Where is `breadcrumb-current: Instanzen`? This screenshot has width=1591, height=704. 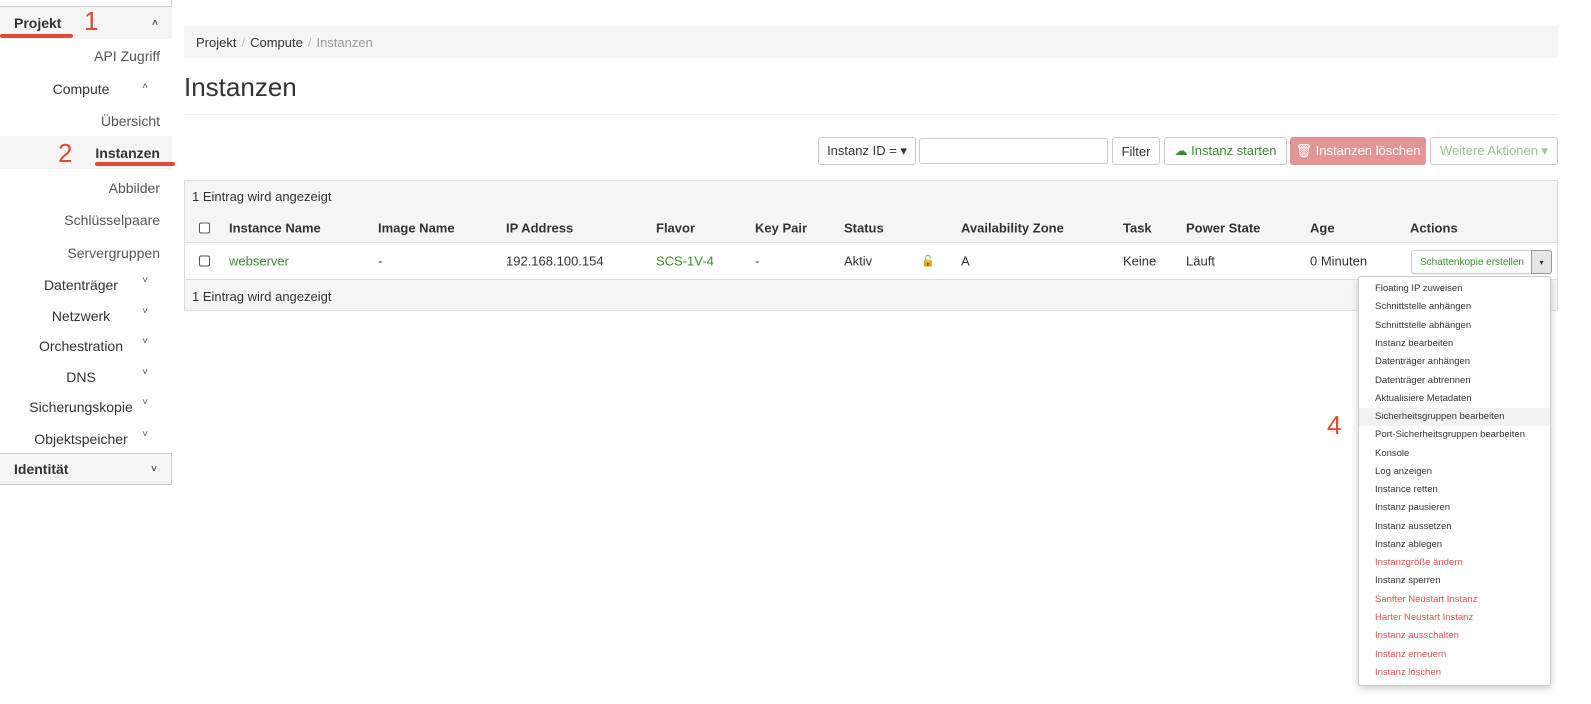
breadcrumb-current: Instanzen is located at coordinates (344, 42).